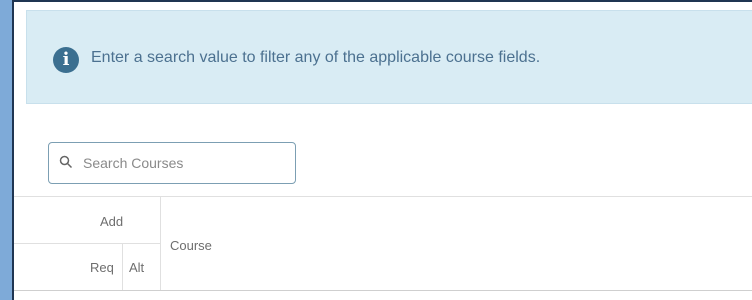 This screenshot has height=300, width=752. I want to click on table-header-top-border, so click(383, 196).